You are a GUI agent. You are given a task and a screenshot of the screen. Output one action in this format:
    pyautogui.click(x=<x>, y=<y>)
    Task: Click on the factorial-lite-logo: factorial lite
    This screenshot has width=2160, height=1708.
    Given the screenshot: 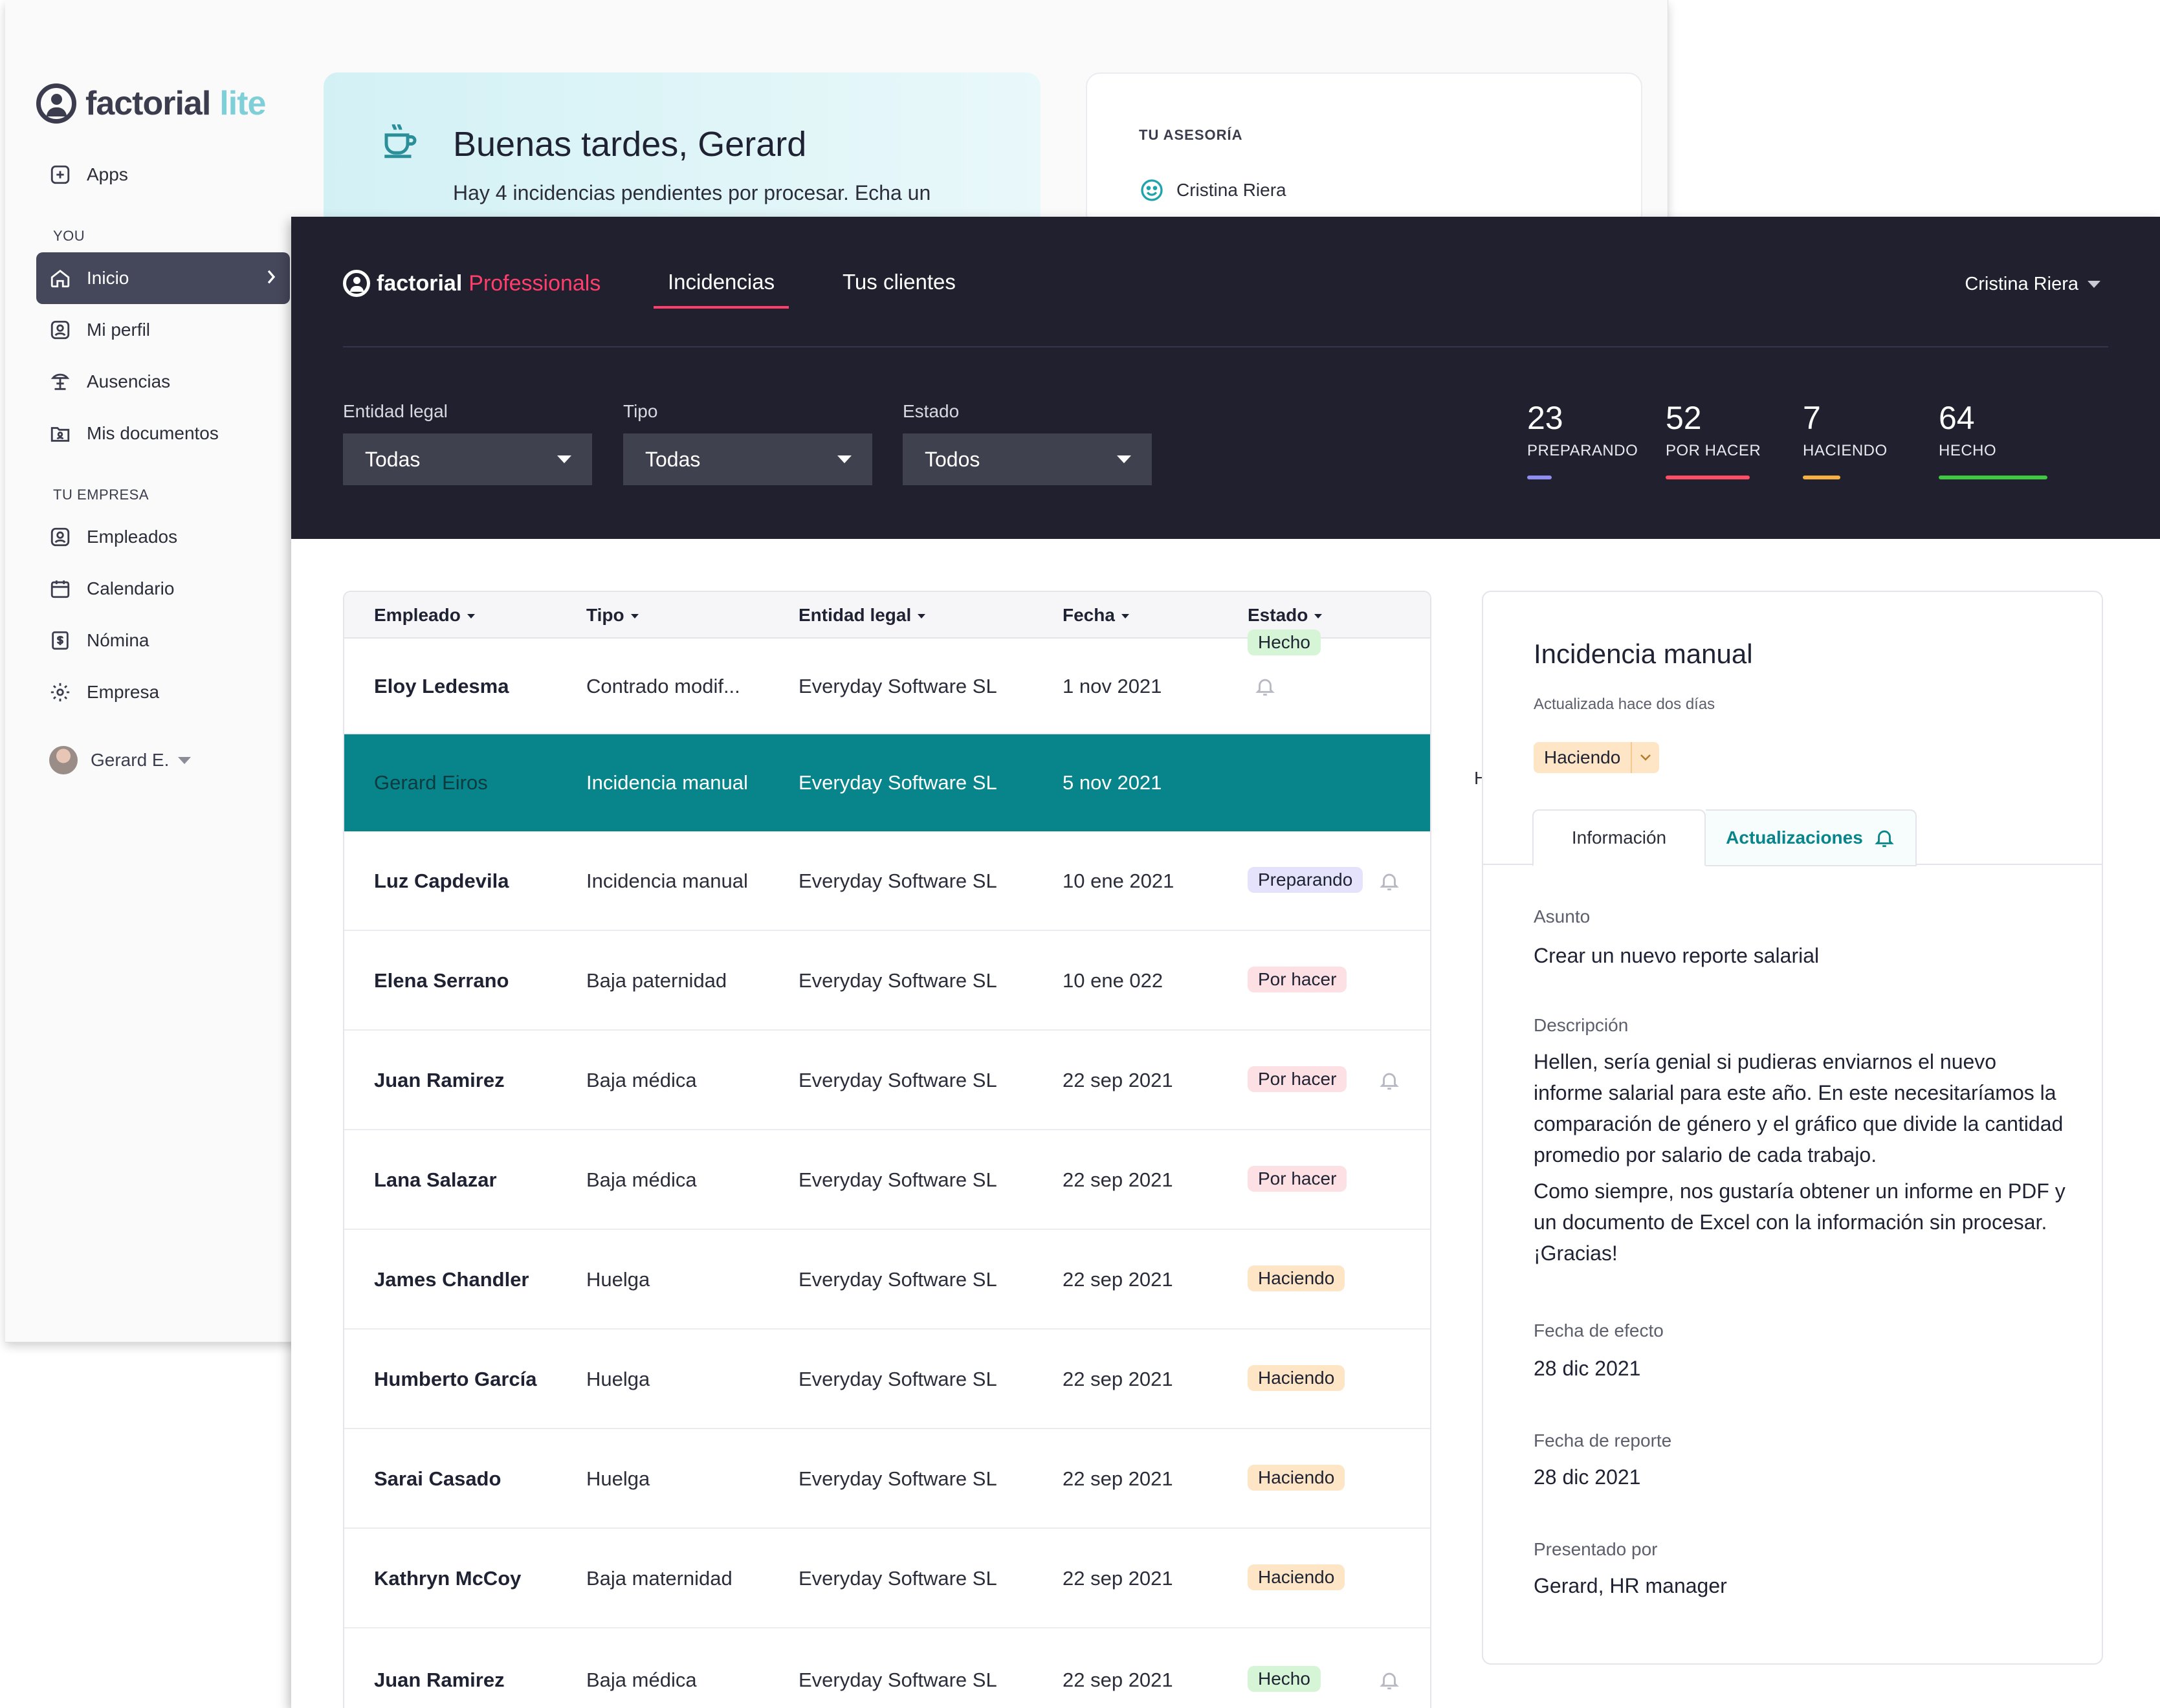 What is the action you would take?
    pyautogui.click(x=163, y=103)
    